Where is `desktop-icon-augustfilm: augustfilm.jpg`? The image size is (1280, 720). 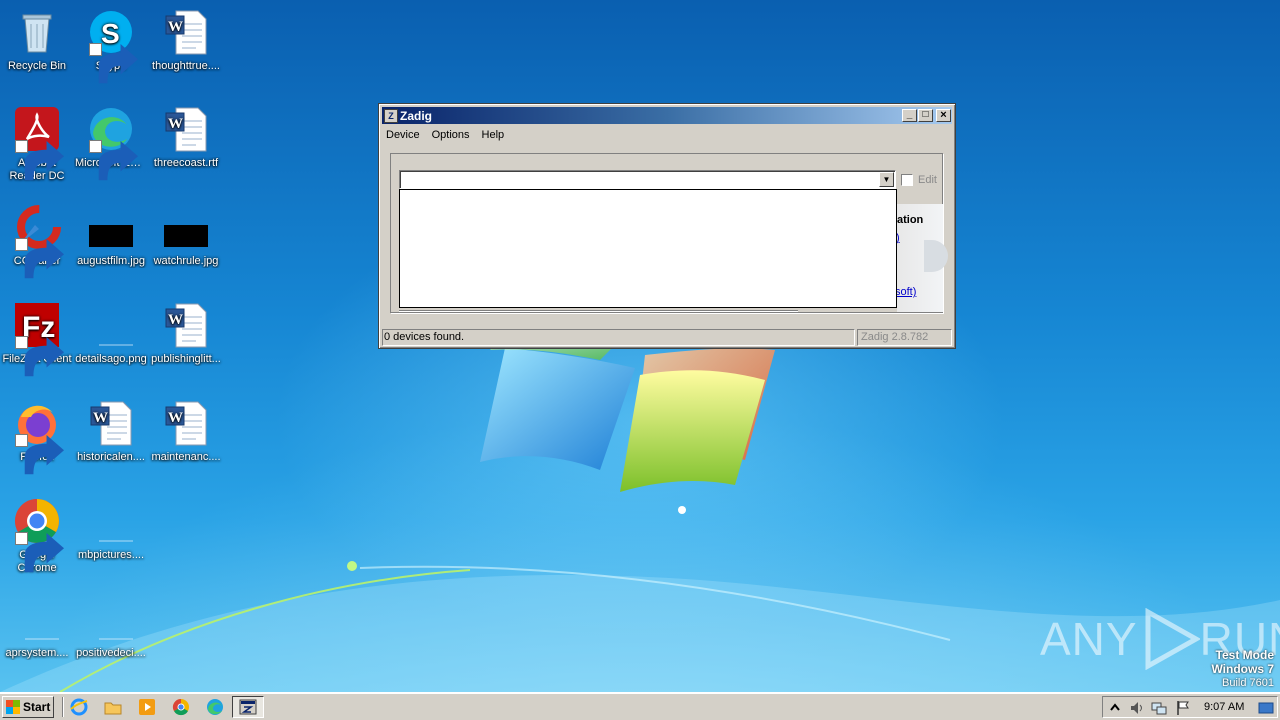 desktop-icon-augustfilm: augustfilm.jpg is located at coordinates (111, 235).